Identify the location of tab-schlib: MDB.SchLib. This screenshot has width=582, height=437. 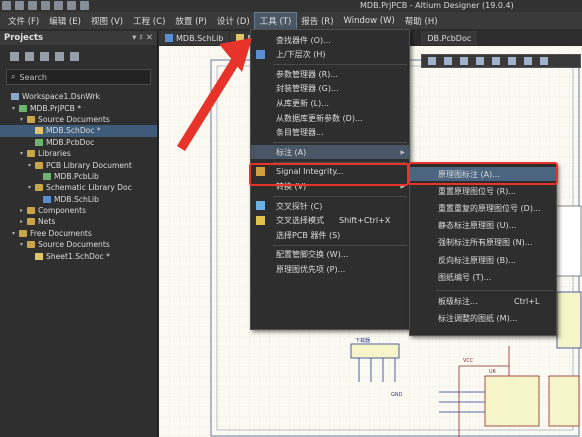
(194, 38).